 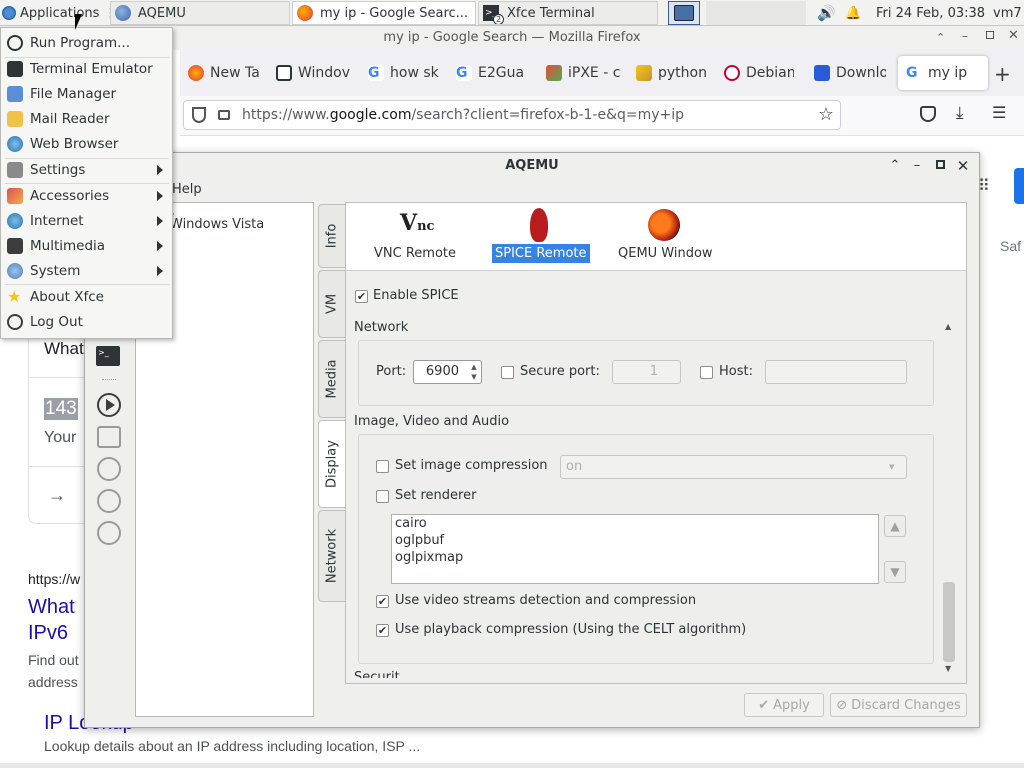 What do you see at coordinates (949, 622) in the screenshot?
I see `scroll-thumb` at bounding box center [949, 622].